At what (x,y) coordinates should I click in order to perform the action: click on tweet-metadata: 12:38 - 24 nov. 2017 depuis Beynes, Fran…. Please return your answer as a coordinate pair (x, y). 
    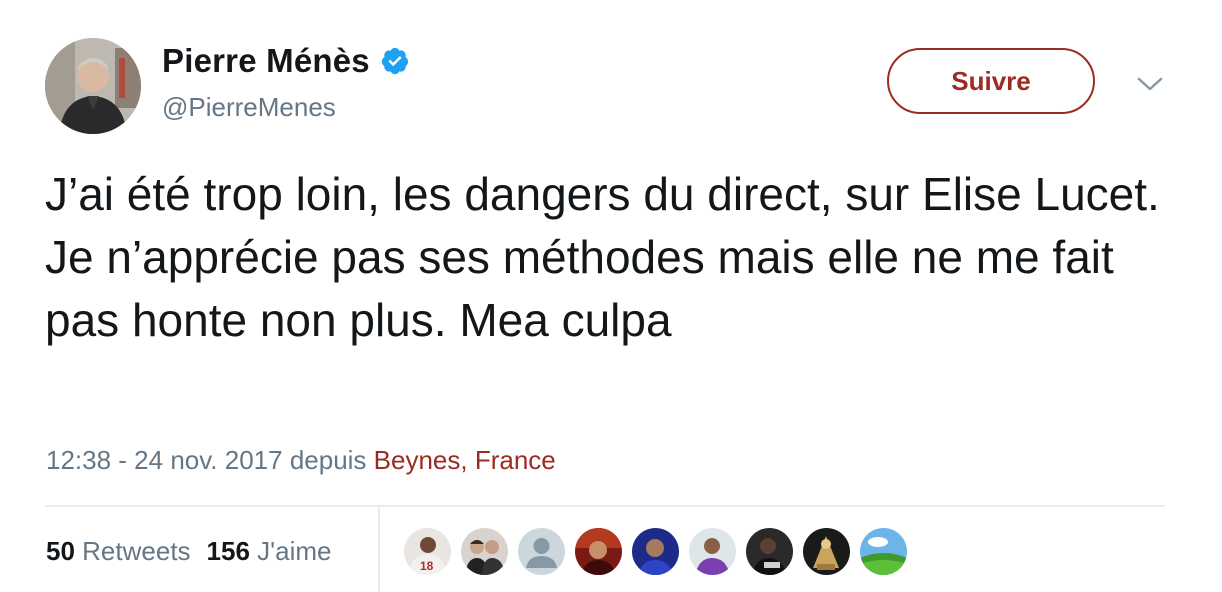
    Looking at the image, I should click on (301, 460).